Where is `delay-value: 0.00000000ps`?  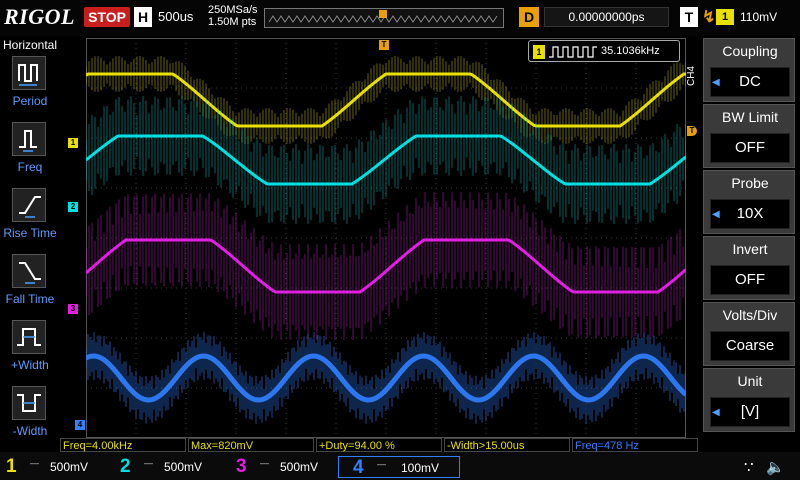 delay-value: 0.00000000ps is located at coordinates (606, 17).